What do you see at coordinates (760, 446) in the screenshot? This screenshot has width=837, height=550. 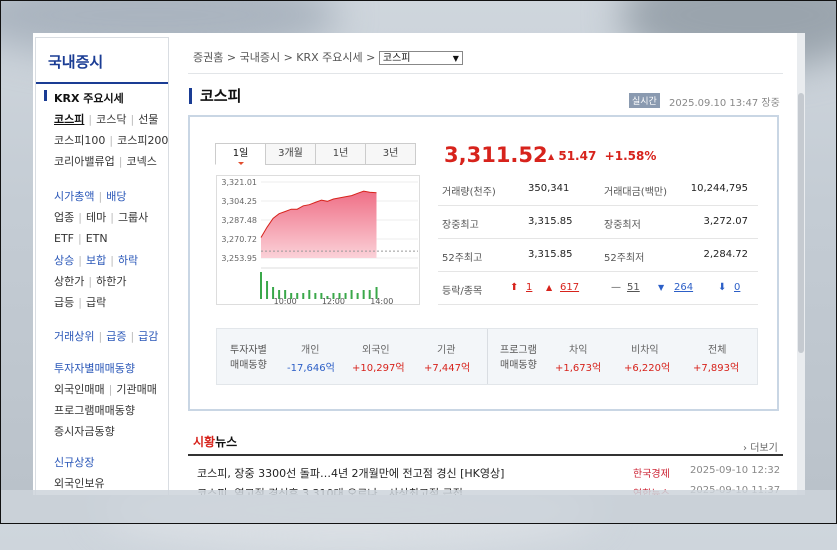 I see `more-link: › 더보기` at bounding box center [760, 446].